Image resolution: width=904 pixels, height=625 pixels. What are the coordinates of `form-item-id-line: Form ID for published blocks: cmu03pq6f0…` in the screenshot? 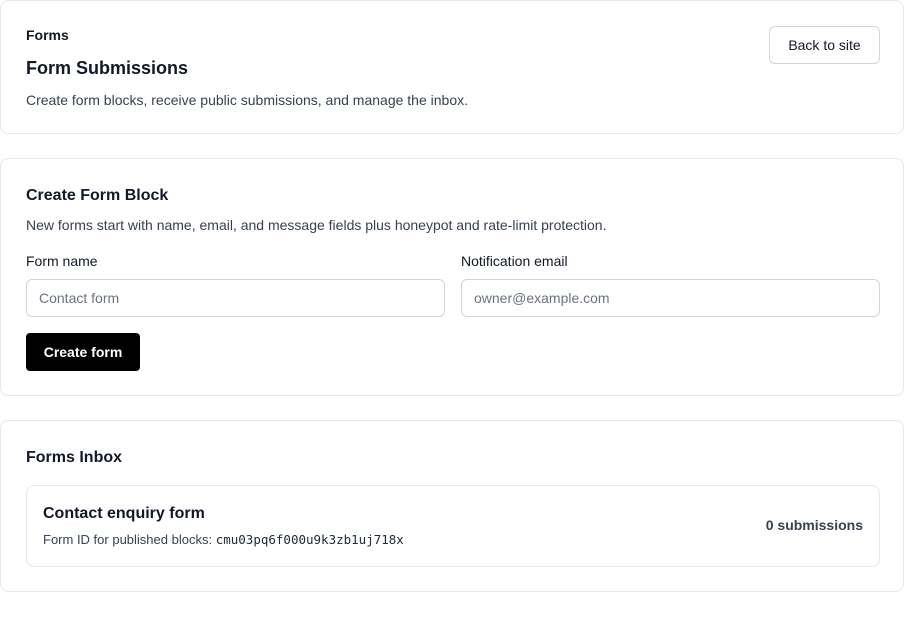 It's located at (223, 539).